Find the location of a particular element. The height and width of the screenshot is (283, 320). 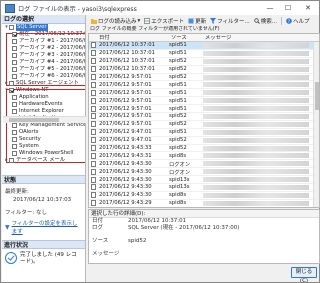

table-row: 2017/06/12 9:43:33 spid52 is located at coordinates (204, 149).